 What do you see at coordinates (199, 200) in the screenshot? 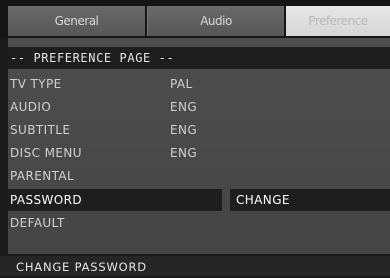
I see `setting-row-password: PASSWORD CHANGE` at bounding box center [199, 200].